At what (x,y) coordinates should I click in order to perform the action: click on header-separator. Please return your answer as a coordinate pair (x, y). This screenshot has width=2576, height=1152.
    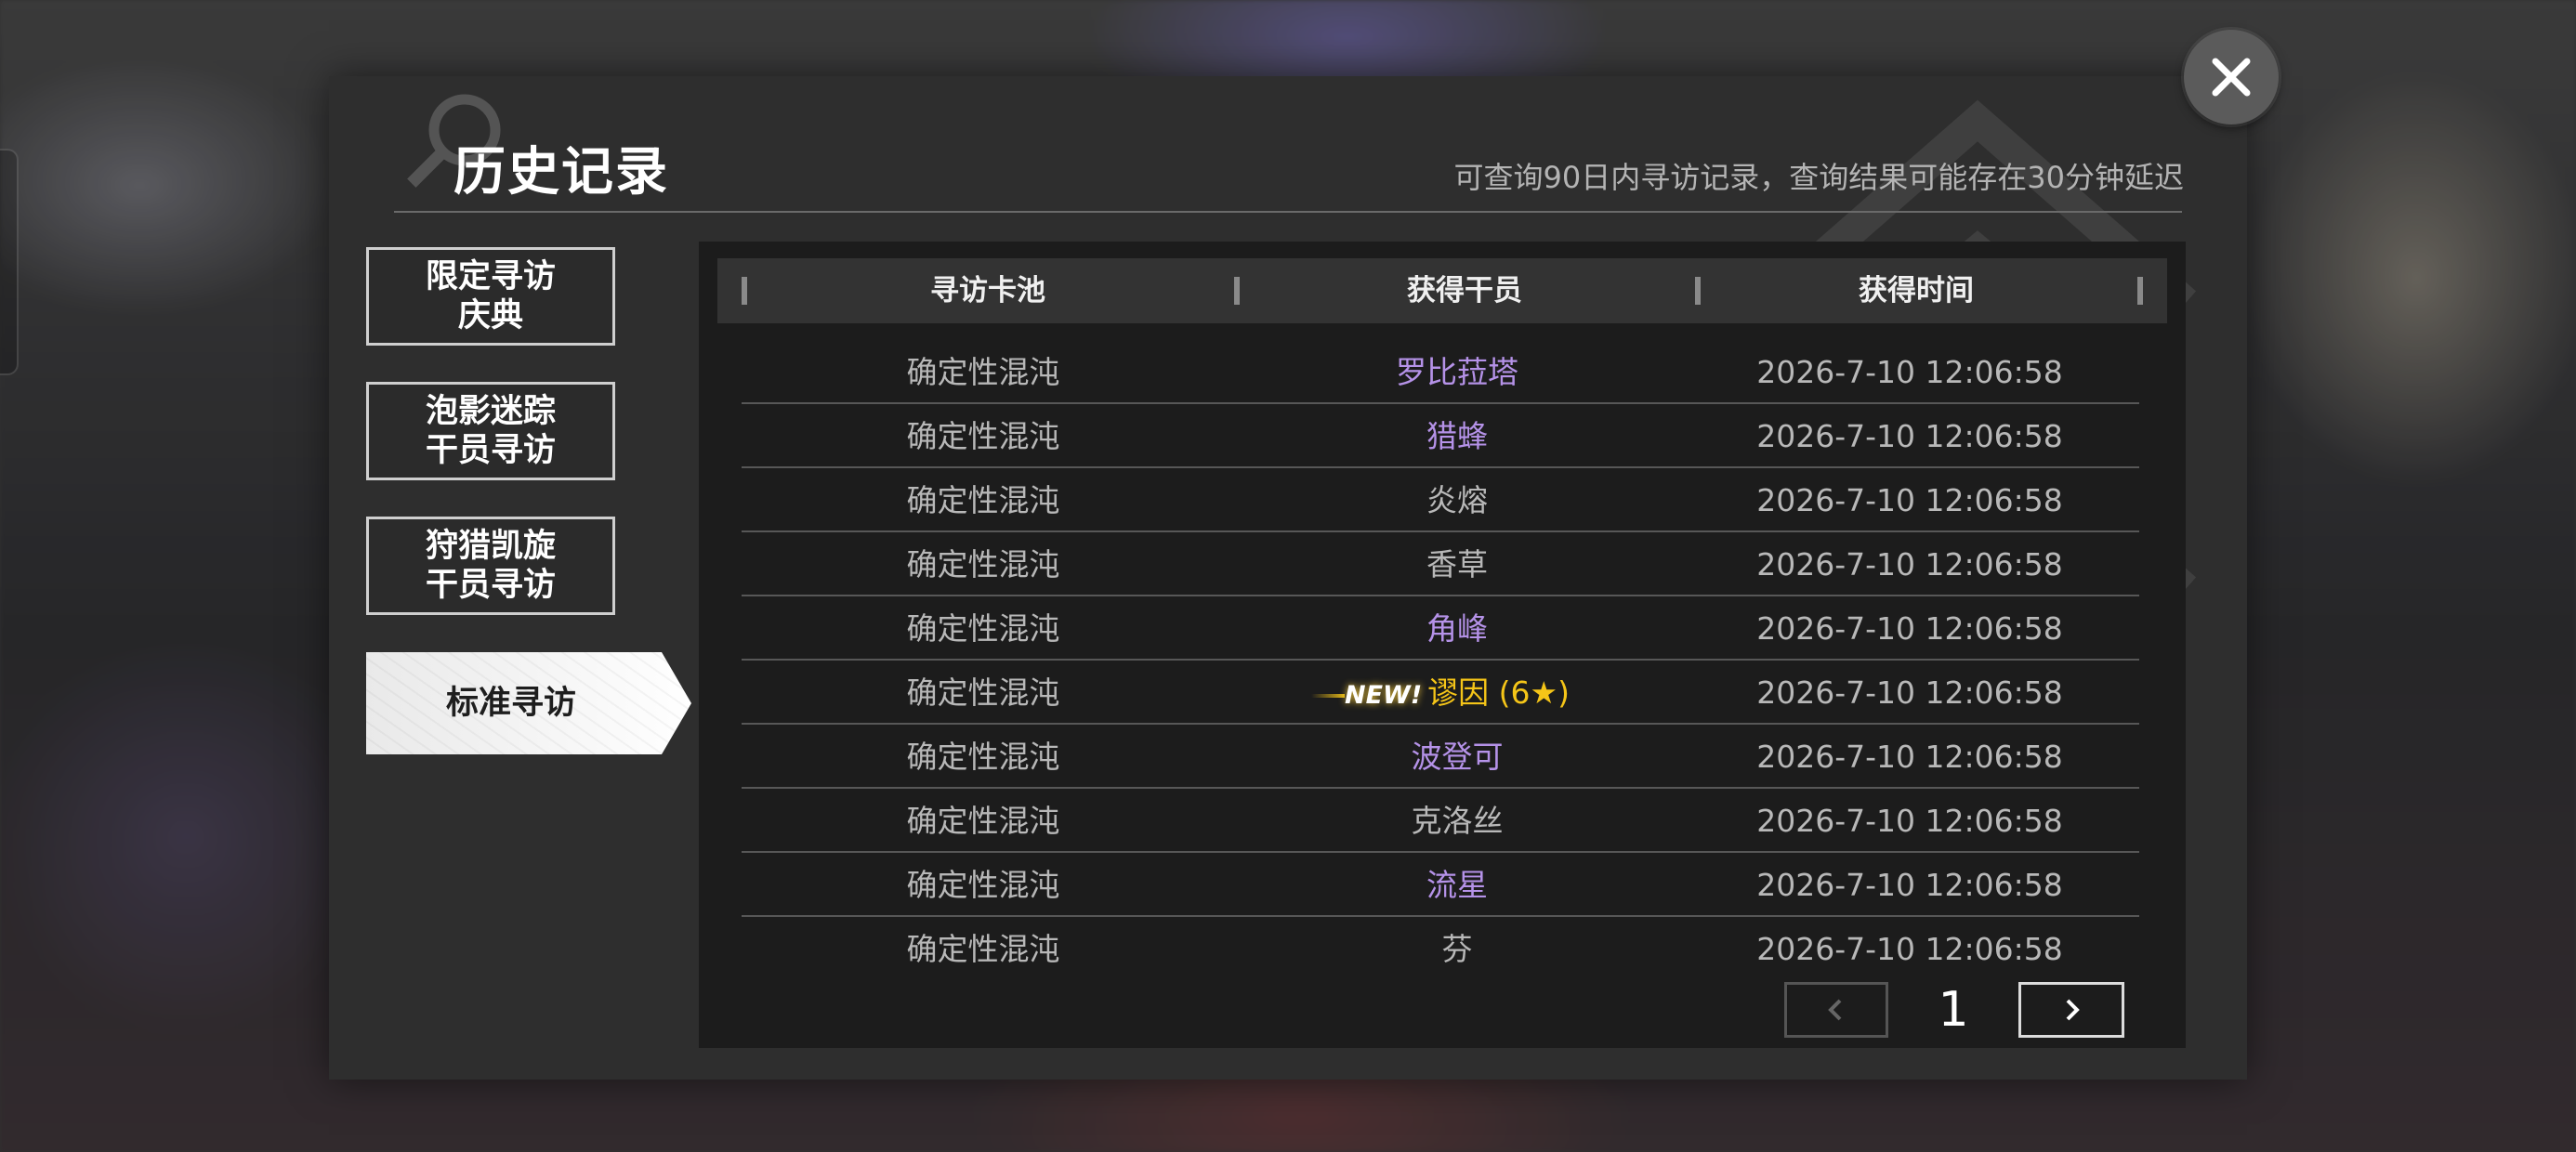
    Looking at the image, I should click on (2140, 291).